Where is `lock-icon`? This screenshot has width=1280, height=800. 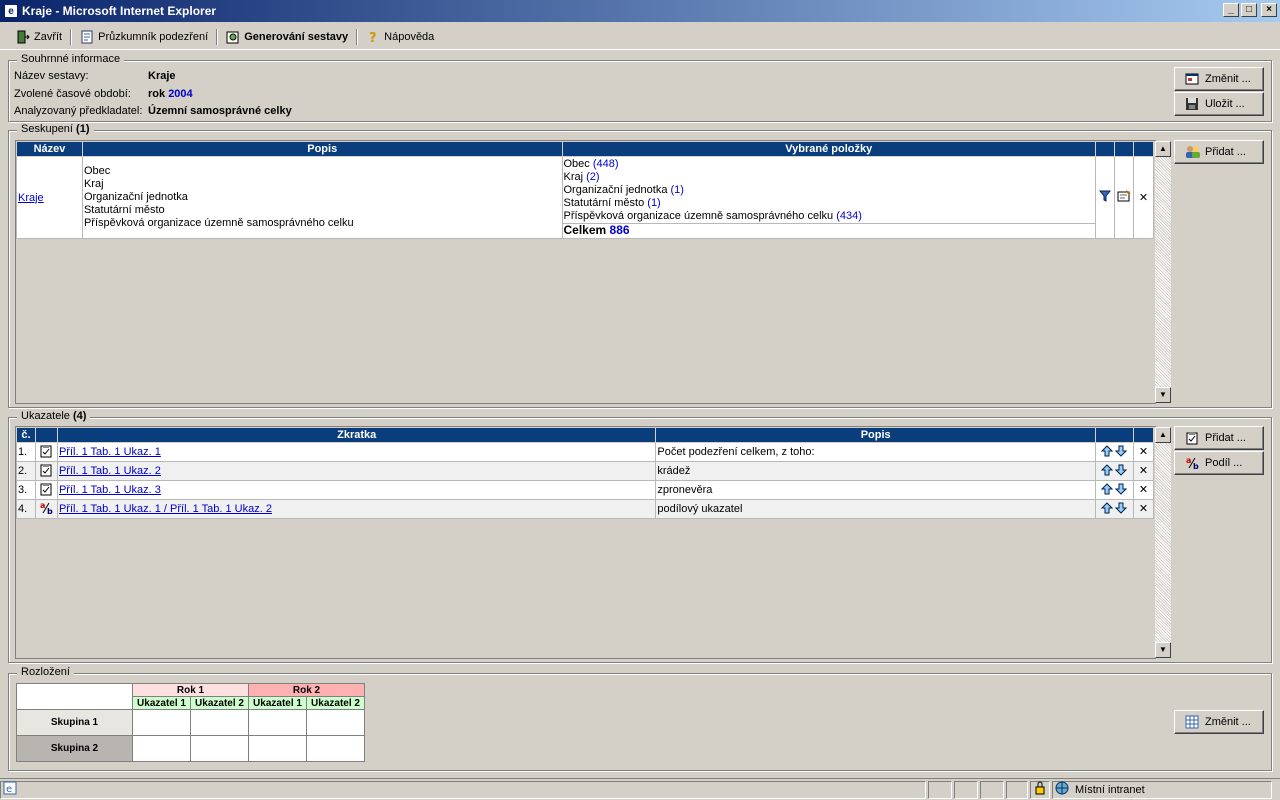
lock-icon is located at coordinates (1040, 789).